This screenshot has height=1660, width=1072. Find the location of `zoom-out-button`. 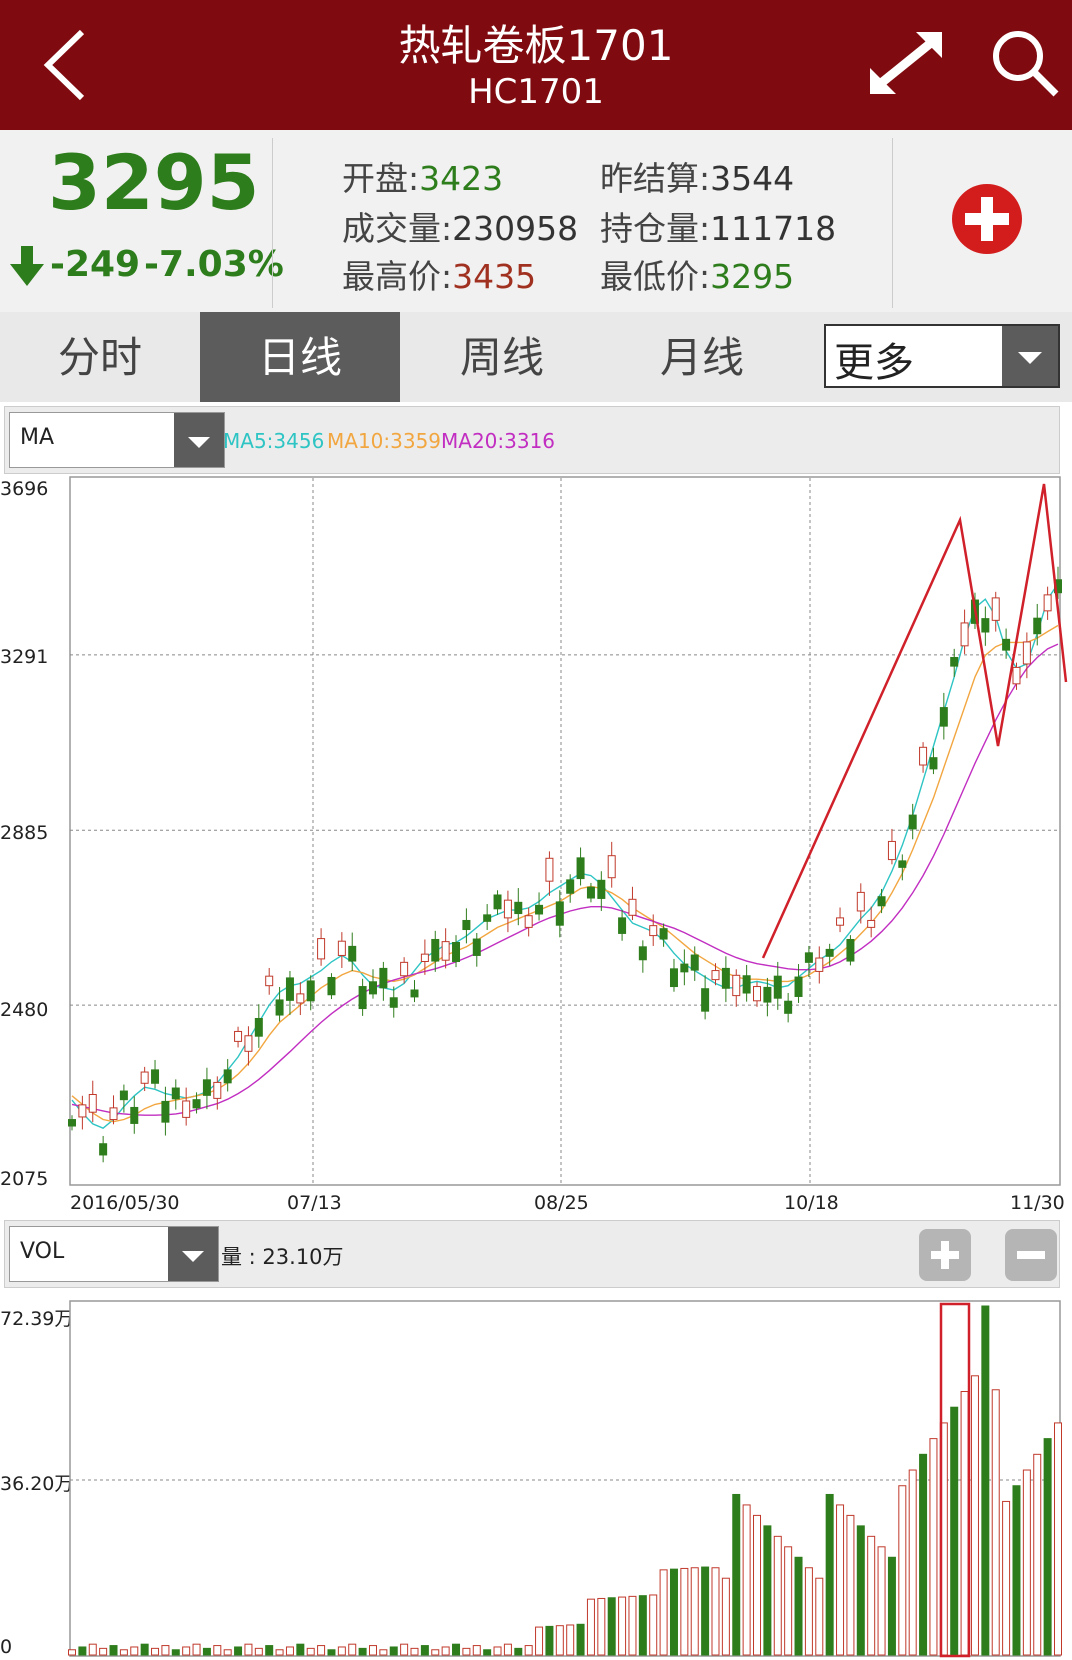

zoom-out-button is located at coordinates (1031, 1255).